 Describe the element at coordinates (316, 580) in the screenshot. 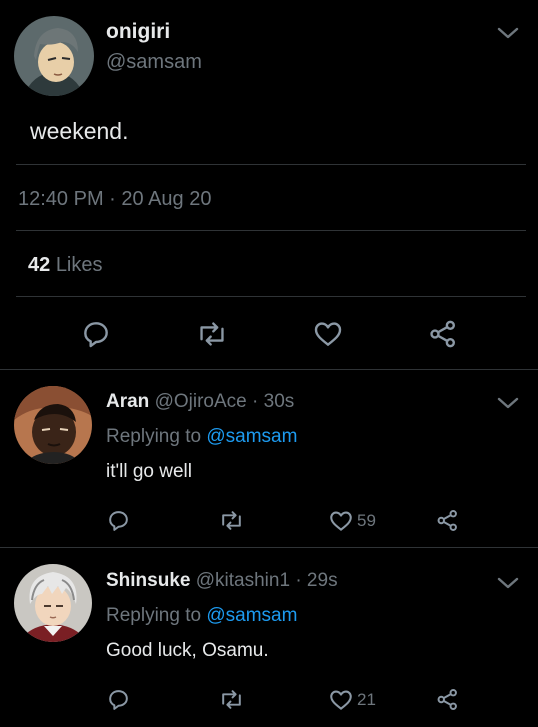

I see `reply-time: · 29s` at that location.